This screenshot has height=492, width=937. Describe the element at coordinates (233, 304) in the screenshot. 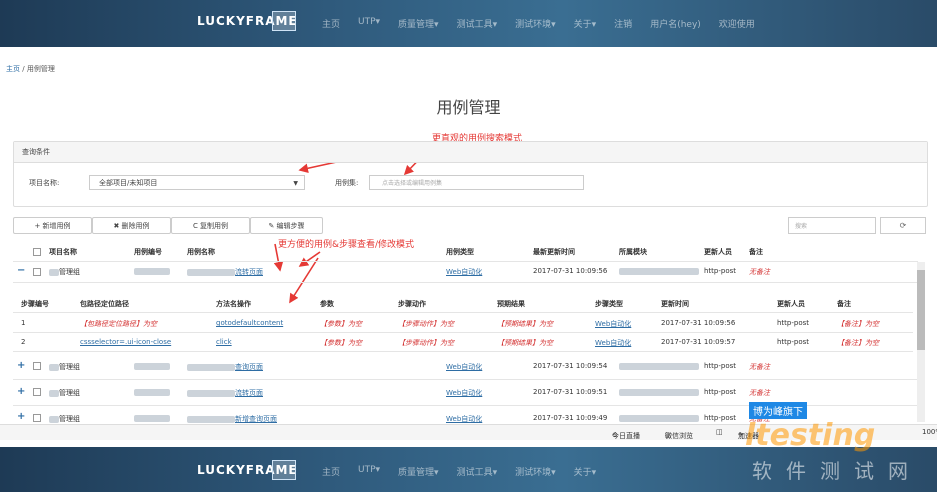

I see `step-col-method: 方法名操作` at that location.